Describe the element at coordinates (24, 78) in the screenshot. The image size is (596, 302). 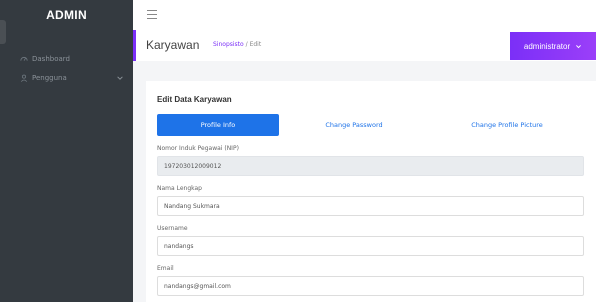
I see `user-icon` at that location.